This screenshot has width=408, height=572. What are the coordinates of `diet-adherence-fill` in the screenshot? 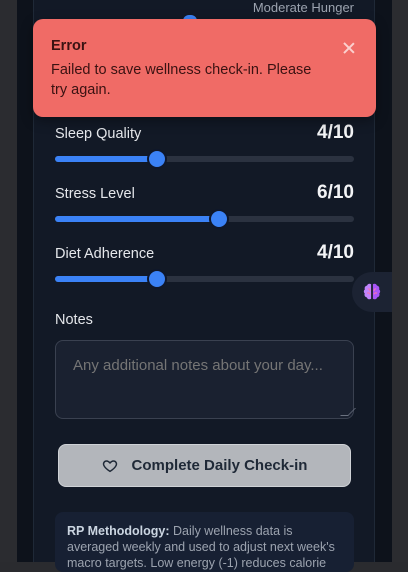 It's located at (106, 279).